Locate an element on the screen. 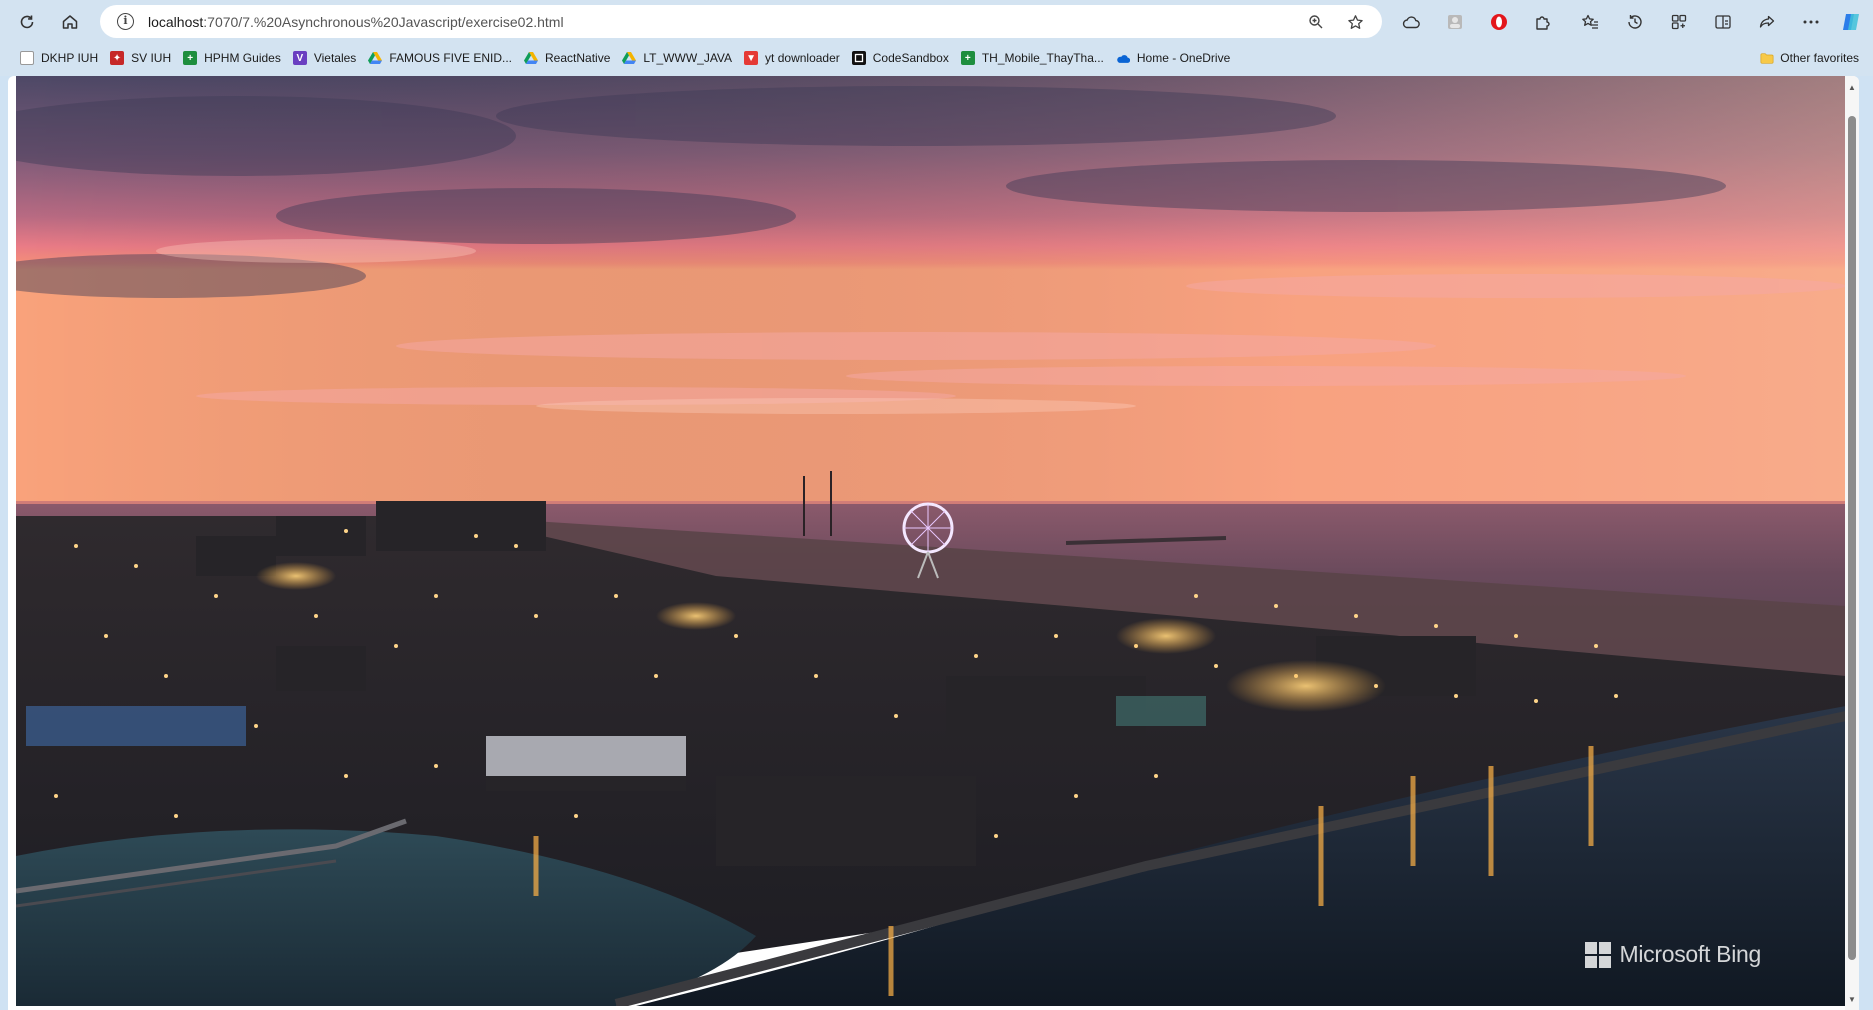  copilot-icon is located at coordinates (1851, 22).